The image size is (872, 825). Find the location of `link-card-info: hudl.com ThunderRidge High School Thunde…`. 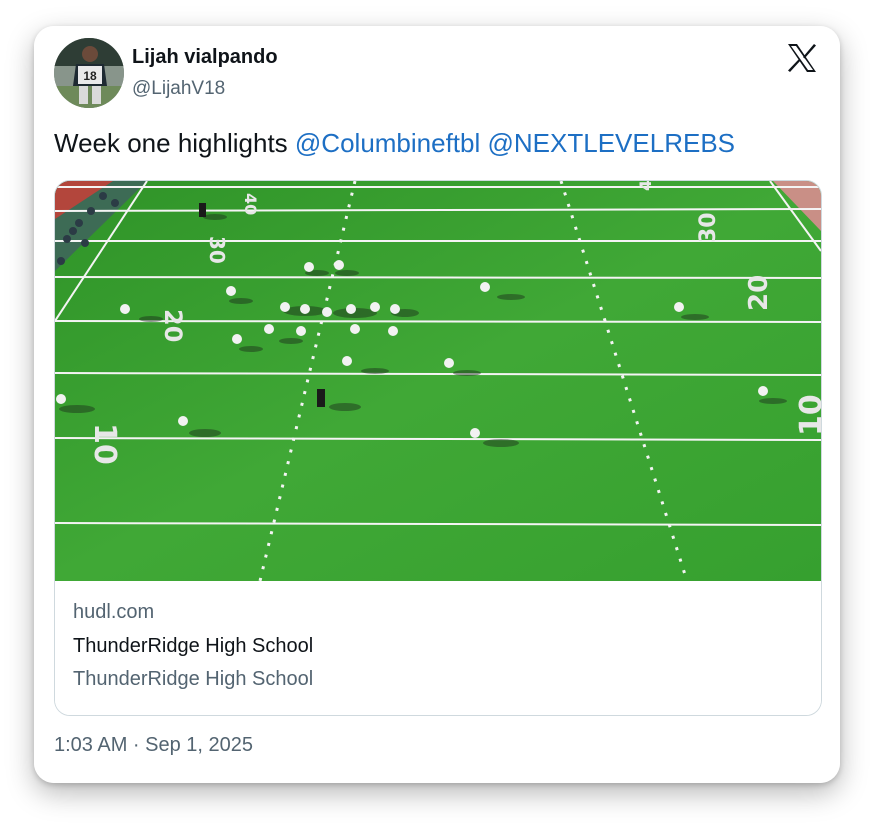

link-card-info: hudl.com ThunderRidge High School Thunde… is located at coordinates (438, 648).